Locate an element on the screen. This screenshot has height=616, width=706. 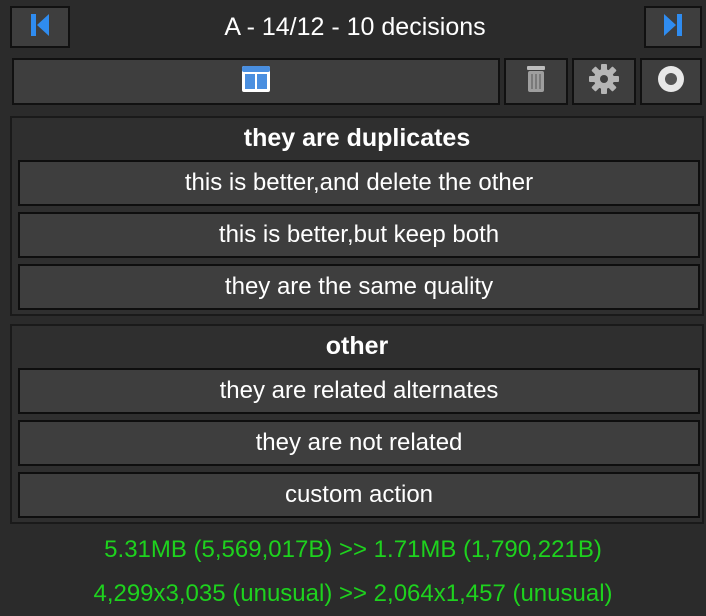
skip-to-first-icon is located at coordinates (40, 27).